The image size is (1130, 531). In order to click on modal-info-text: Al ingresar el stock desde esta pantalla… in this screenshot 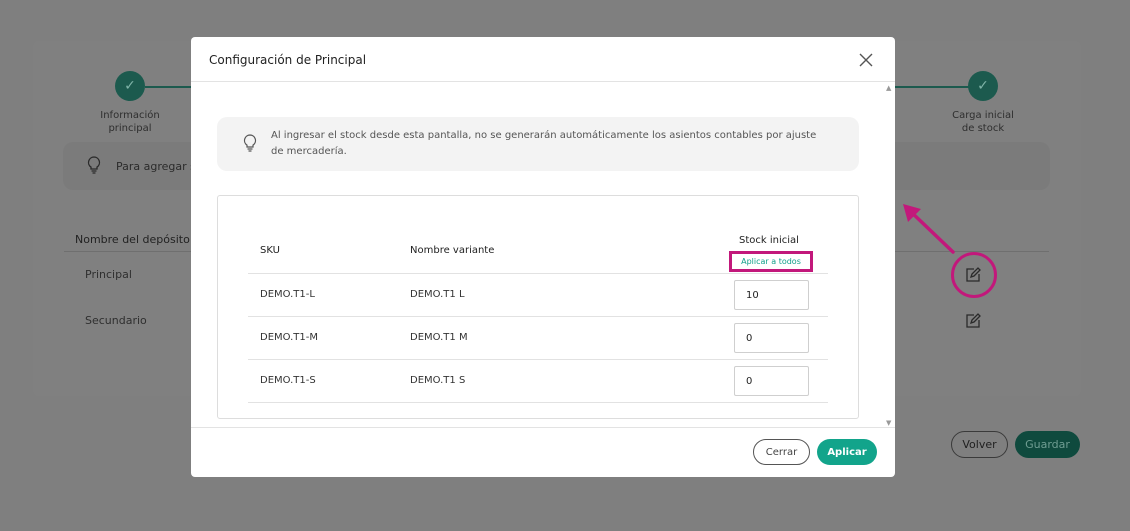, I will do `click(544, 143)`.